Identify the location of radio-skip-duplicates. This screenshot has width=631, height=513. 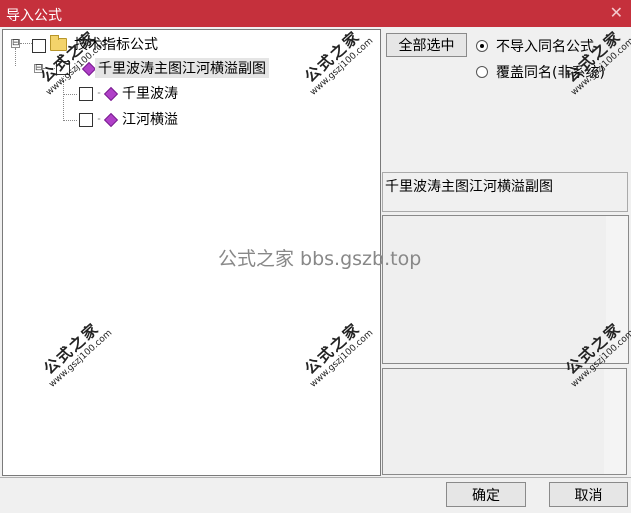
(482, 46).